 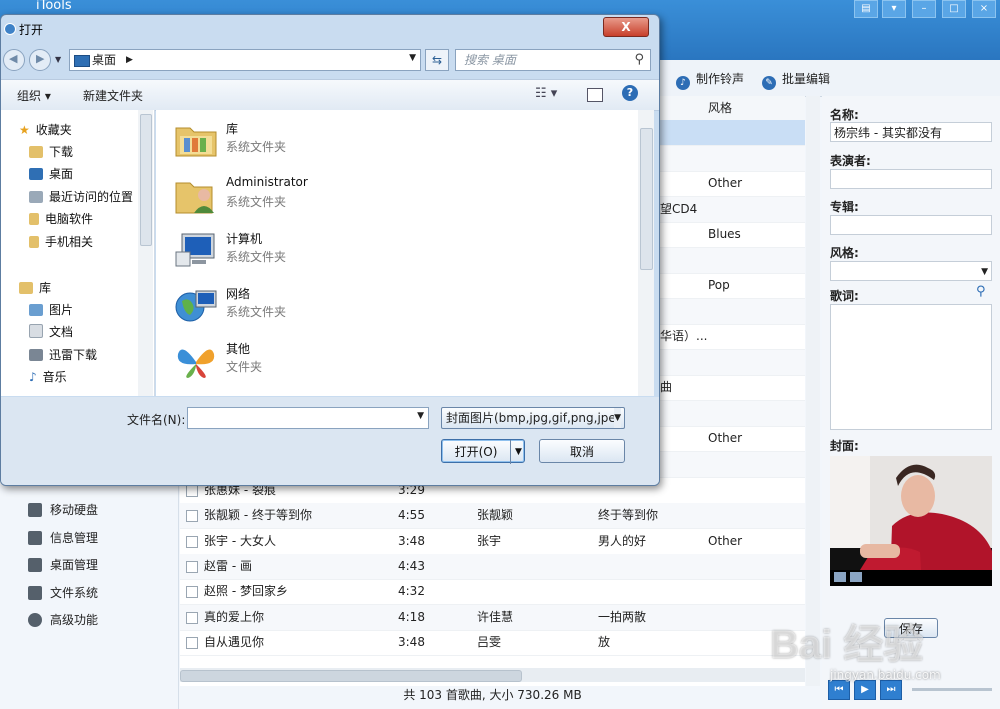 I want to click on view-options-icon: ☷ ▾, so click(x=546, y=93).